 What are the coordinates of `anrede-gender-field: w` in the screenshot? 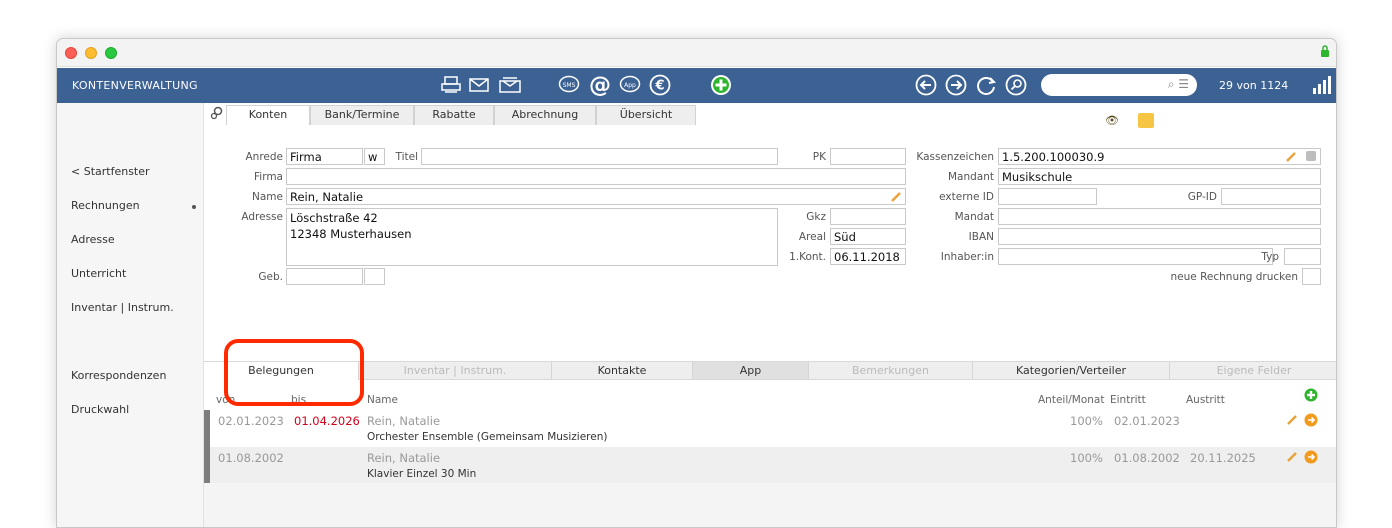 It's located at (374, 156).